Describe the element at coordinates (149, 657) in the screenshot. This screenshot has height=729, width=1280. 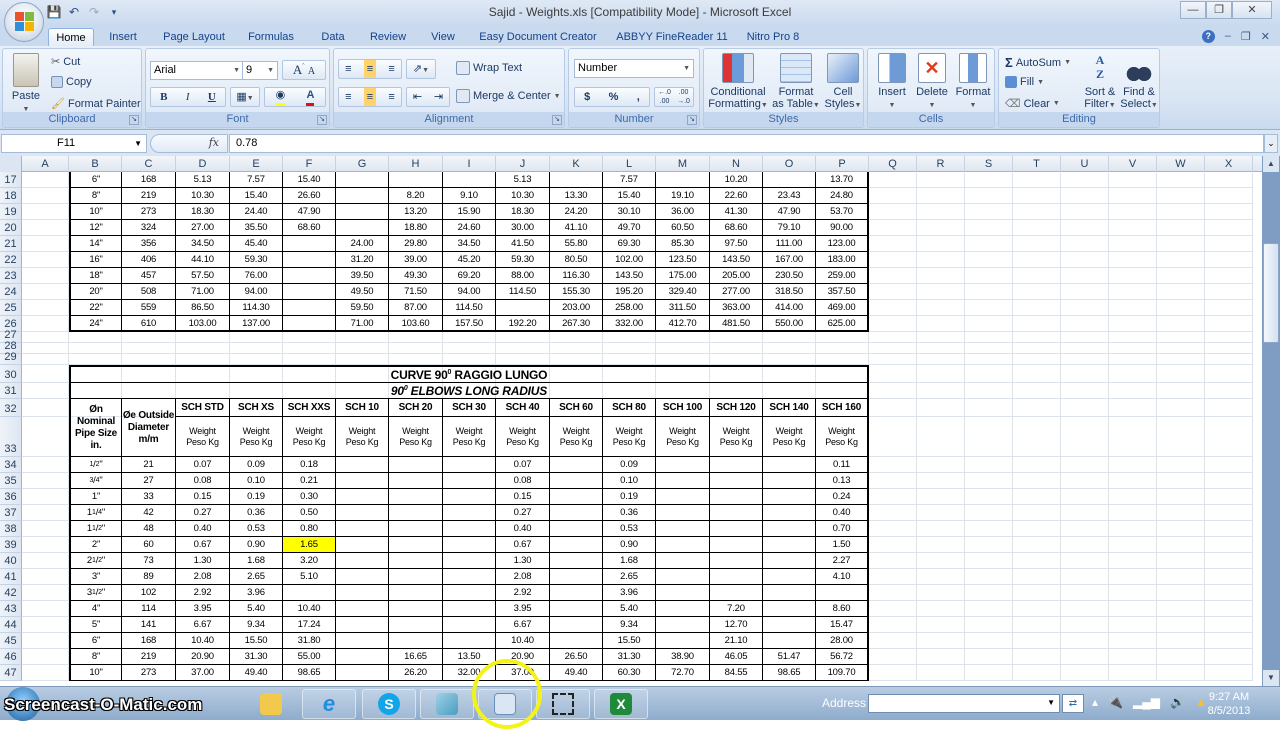
I see `table-cell: 219` at that location.